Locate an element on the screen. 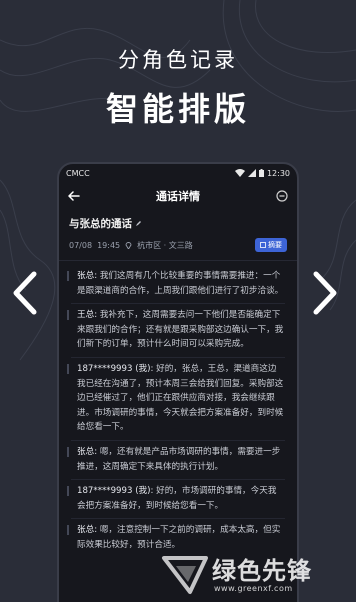 This screenshot has height=602, width=356. app-bar: 通话详情 is located at coordinates (178, 196).